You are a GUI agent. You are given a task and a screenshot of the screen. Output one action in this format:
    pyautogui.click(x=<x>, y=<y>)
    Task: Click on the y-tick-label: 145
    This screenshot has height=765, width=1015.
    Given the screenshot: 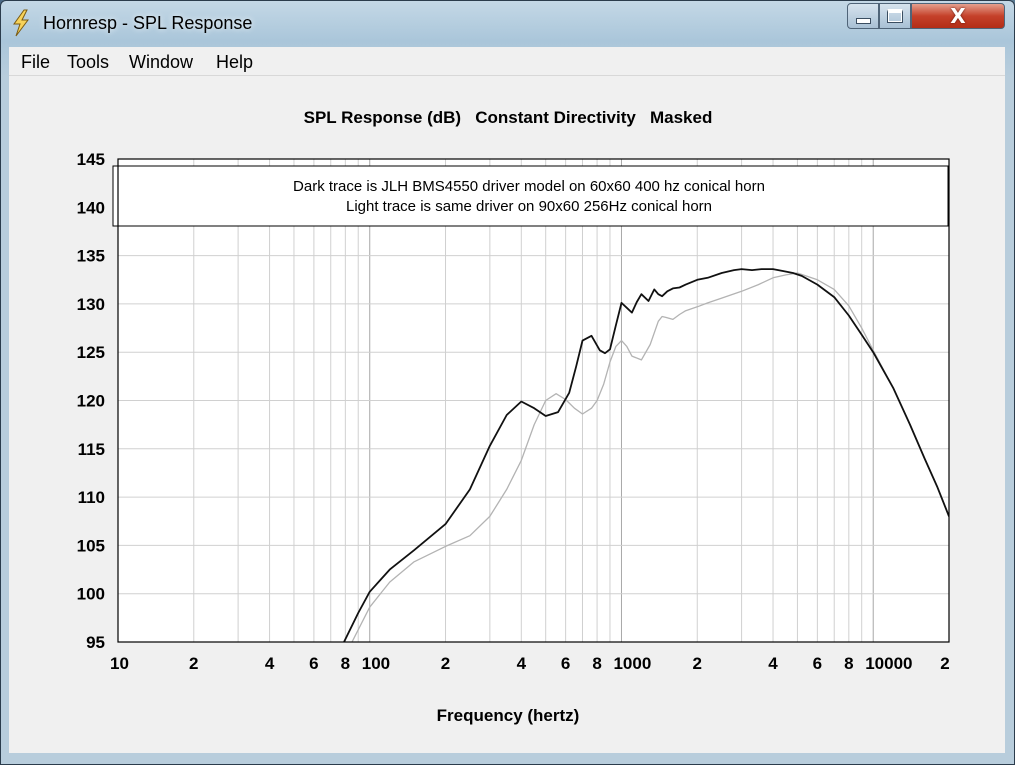 What is the action you would take?
    pyautogui.click(x=91, y=159)
    